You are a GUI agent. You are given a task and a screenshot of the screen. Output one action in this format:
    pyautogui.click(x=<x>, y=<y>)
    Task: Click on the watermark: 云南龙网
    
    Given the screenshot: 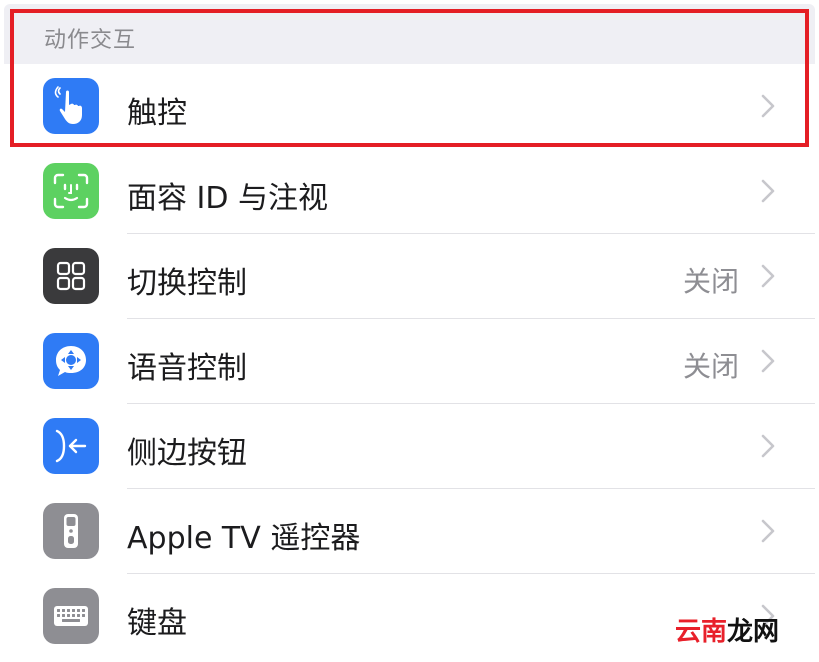 What is the action you would take?
    pyautogui.click(x=727, y=629)
    